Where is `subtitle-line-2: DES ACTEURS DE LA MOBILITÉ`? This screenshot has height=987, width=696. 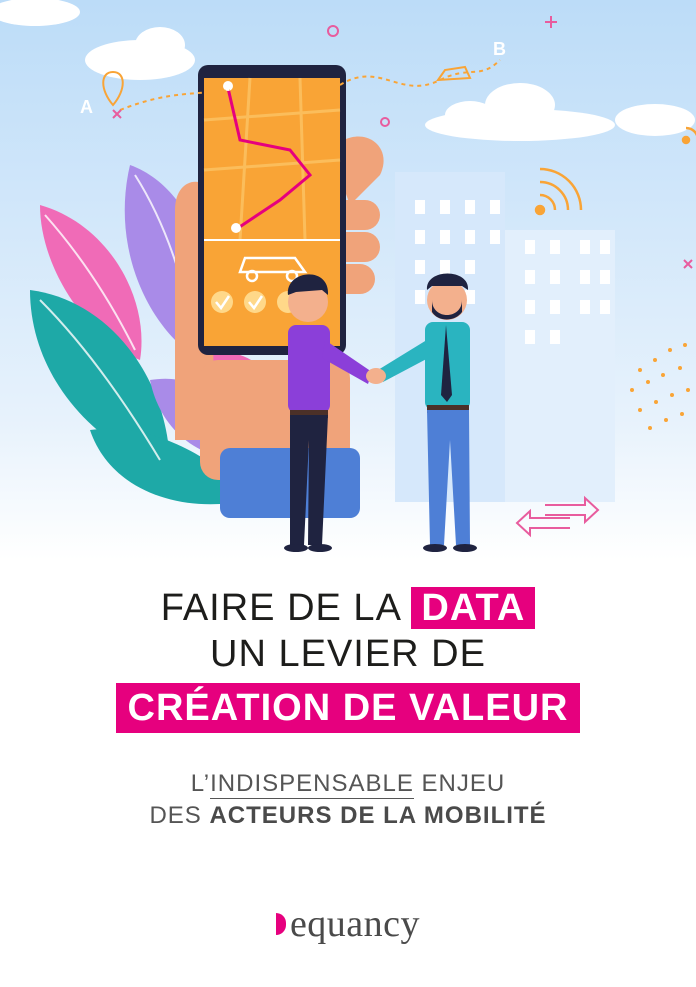 subtitle-line-2: DES ACTEURS DE LA MOBILITÉ is located at coordinates (348, 816).